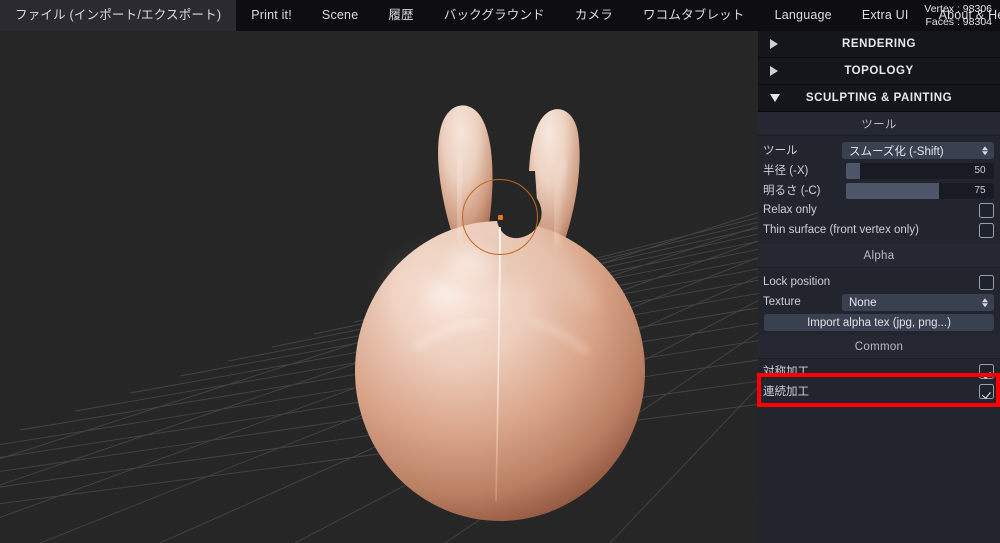  I want to click on texture-label: Texture, so click(782, 302).